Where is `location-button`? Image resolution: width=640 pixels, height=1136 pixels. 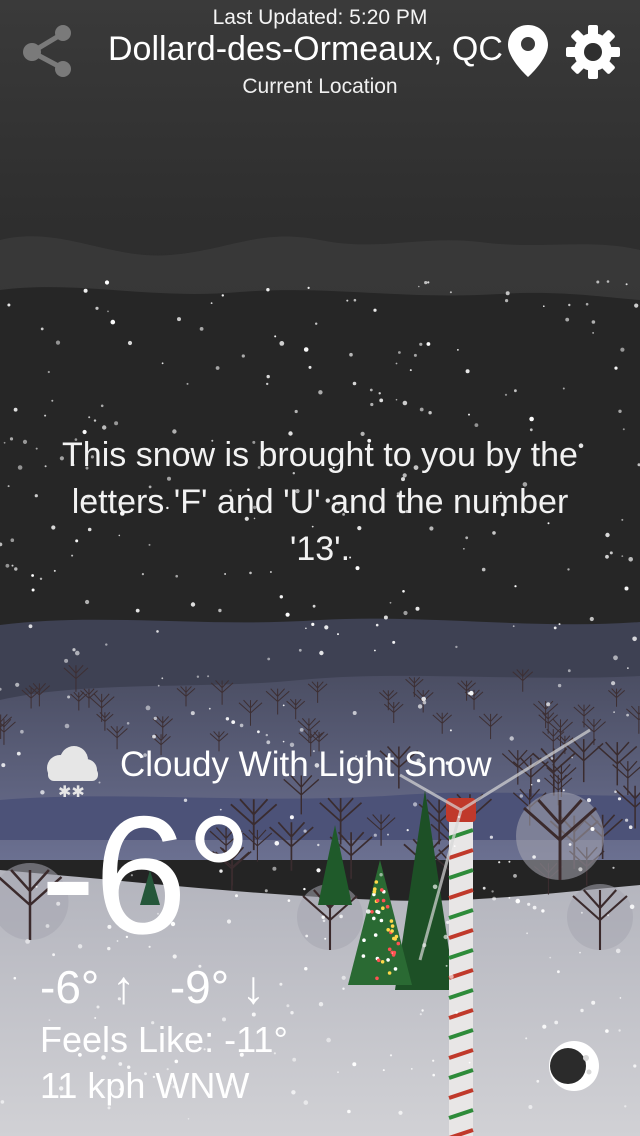
location-button is located at coordinates (528, 51).